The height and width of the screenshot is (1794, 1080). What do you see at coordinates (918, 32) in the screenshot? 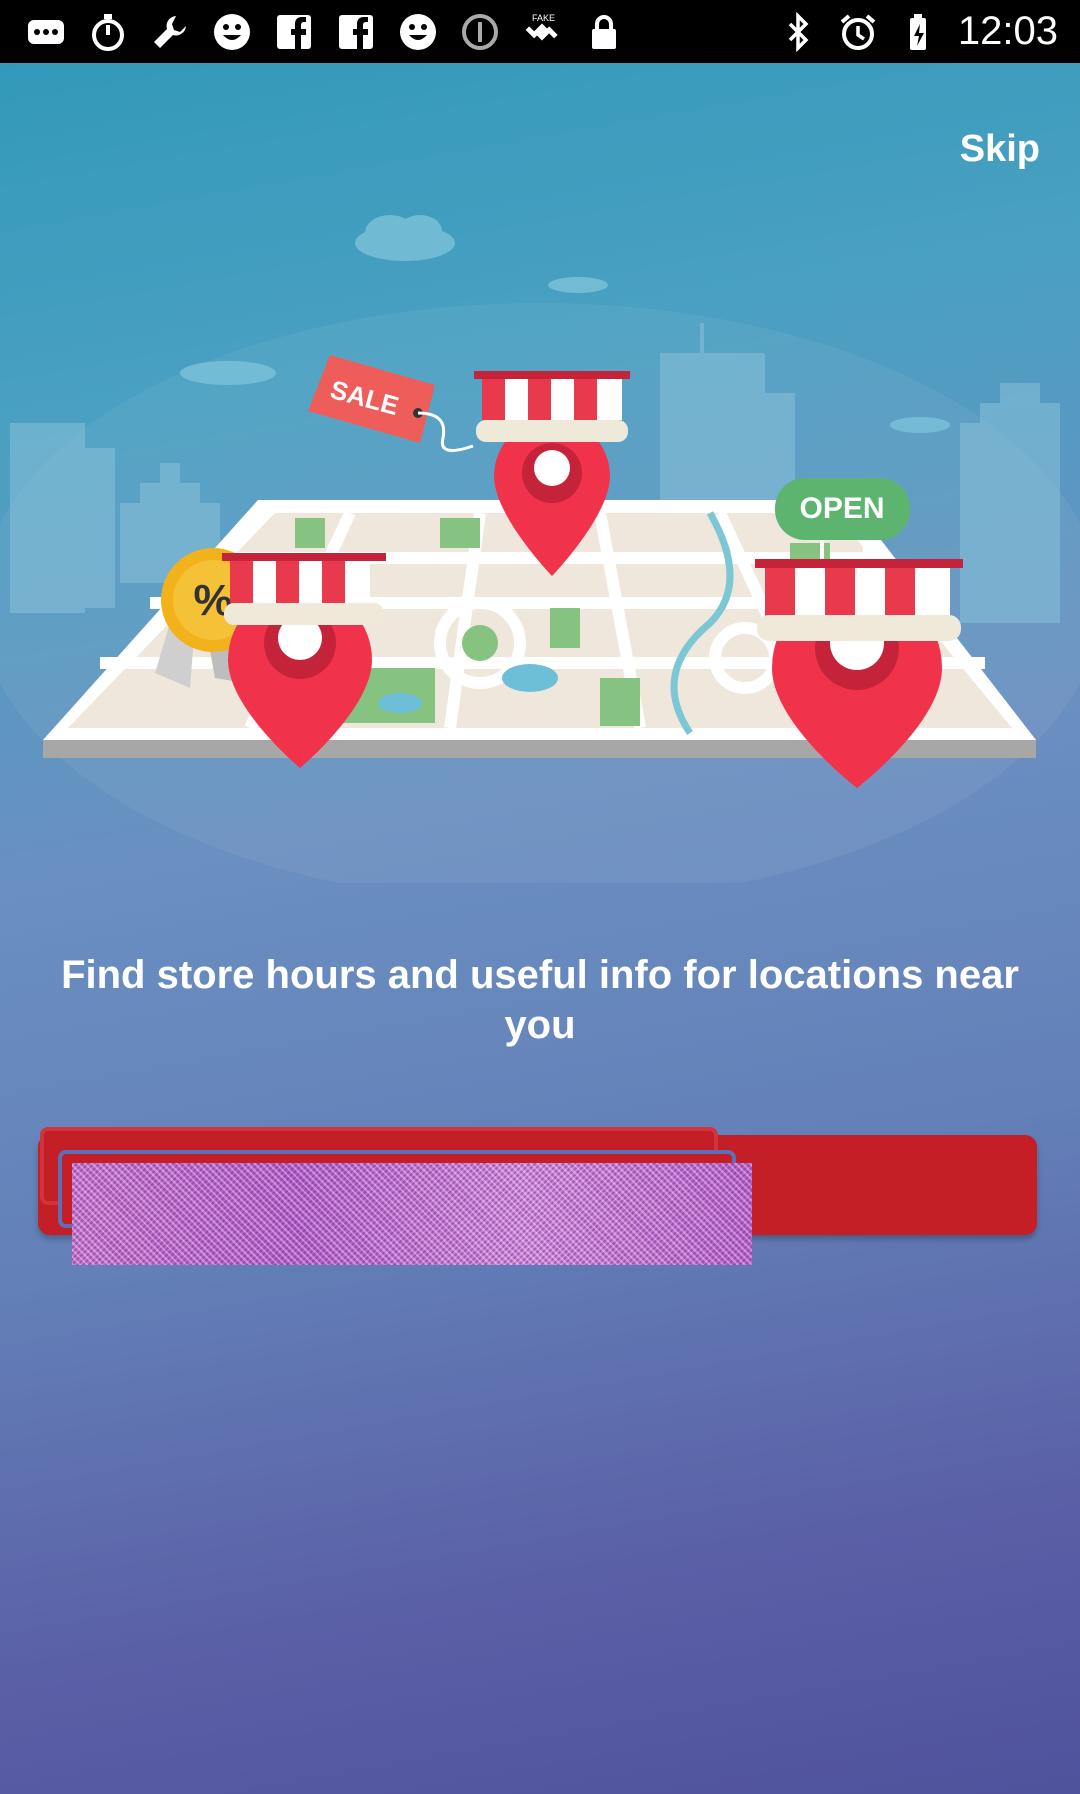
I see `battery-charging-icon` at bounding box center [918, 32].